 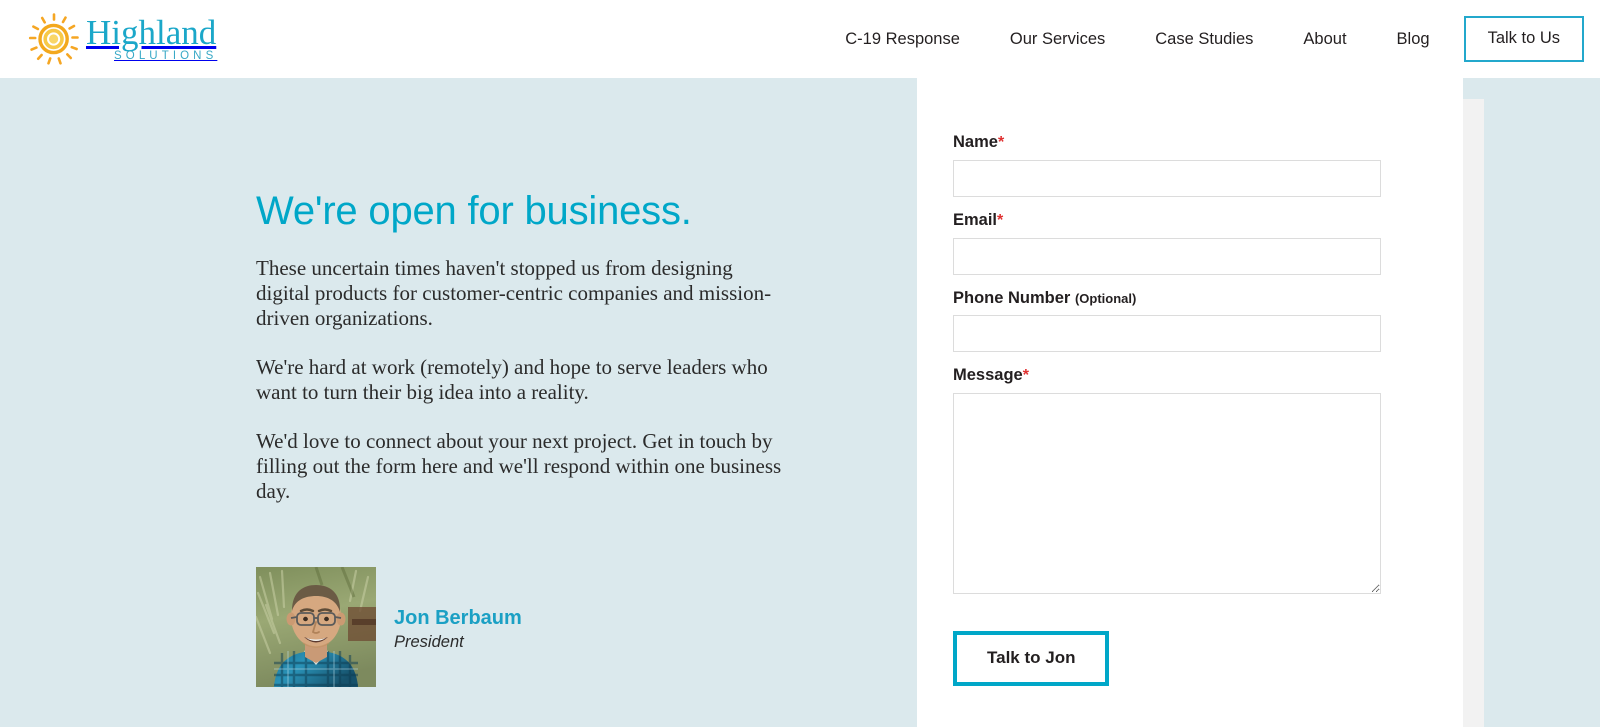 What do you see at coordinates (1167, 178) in the screenshot?
I see `name-input` at bounding box center [1167, 178].